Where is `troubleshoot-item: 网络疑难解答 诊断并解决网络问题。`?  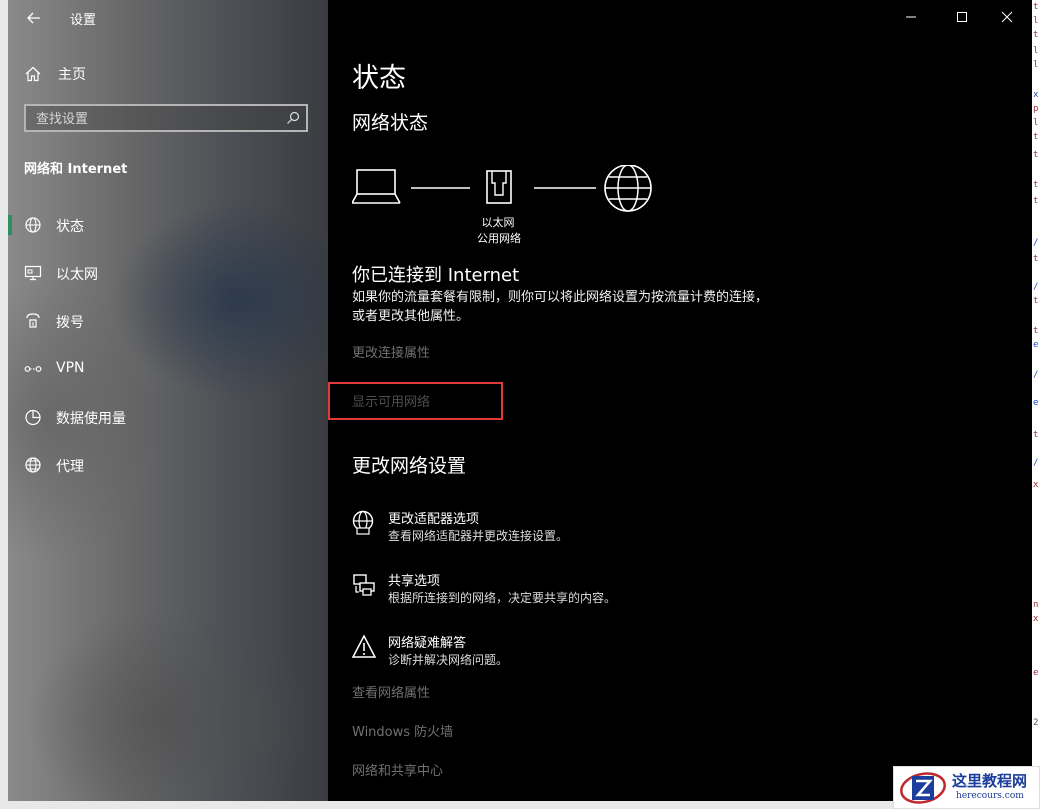
troubleshoot-item: 网络疑难解答 诊断并解决网络问题。 is located at coordinates (602, 652).